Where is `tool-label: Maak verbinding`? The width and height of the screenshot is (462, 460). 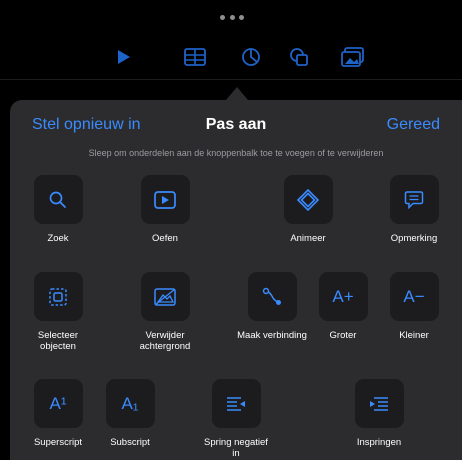
tool-label: Maak verbinding is located at coordinates (272, 335).